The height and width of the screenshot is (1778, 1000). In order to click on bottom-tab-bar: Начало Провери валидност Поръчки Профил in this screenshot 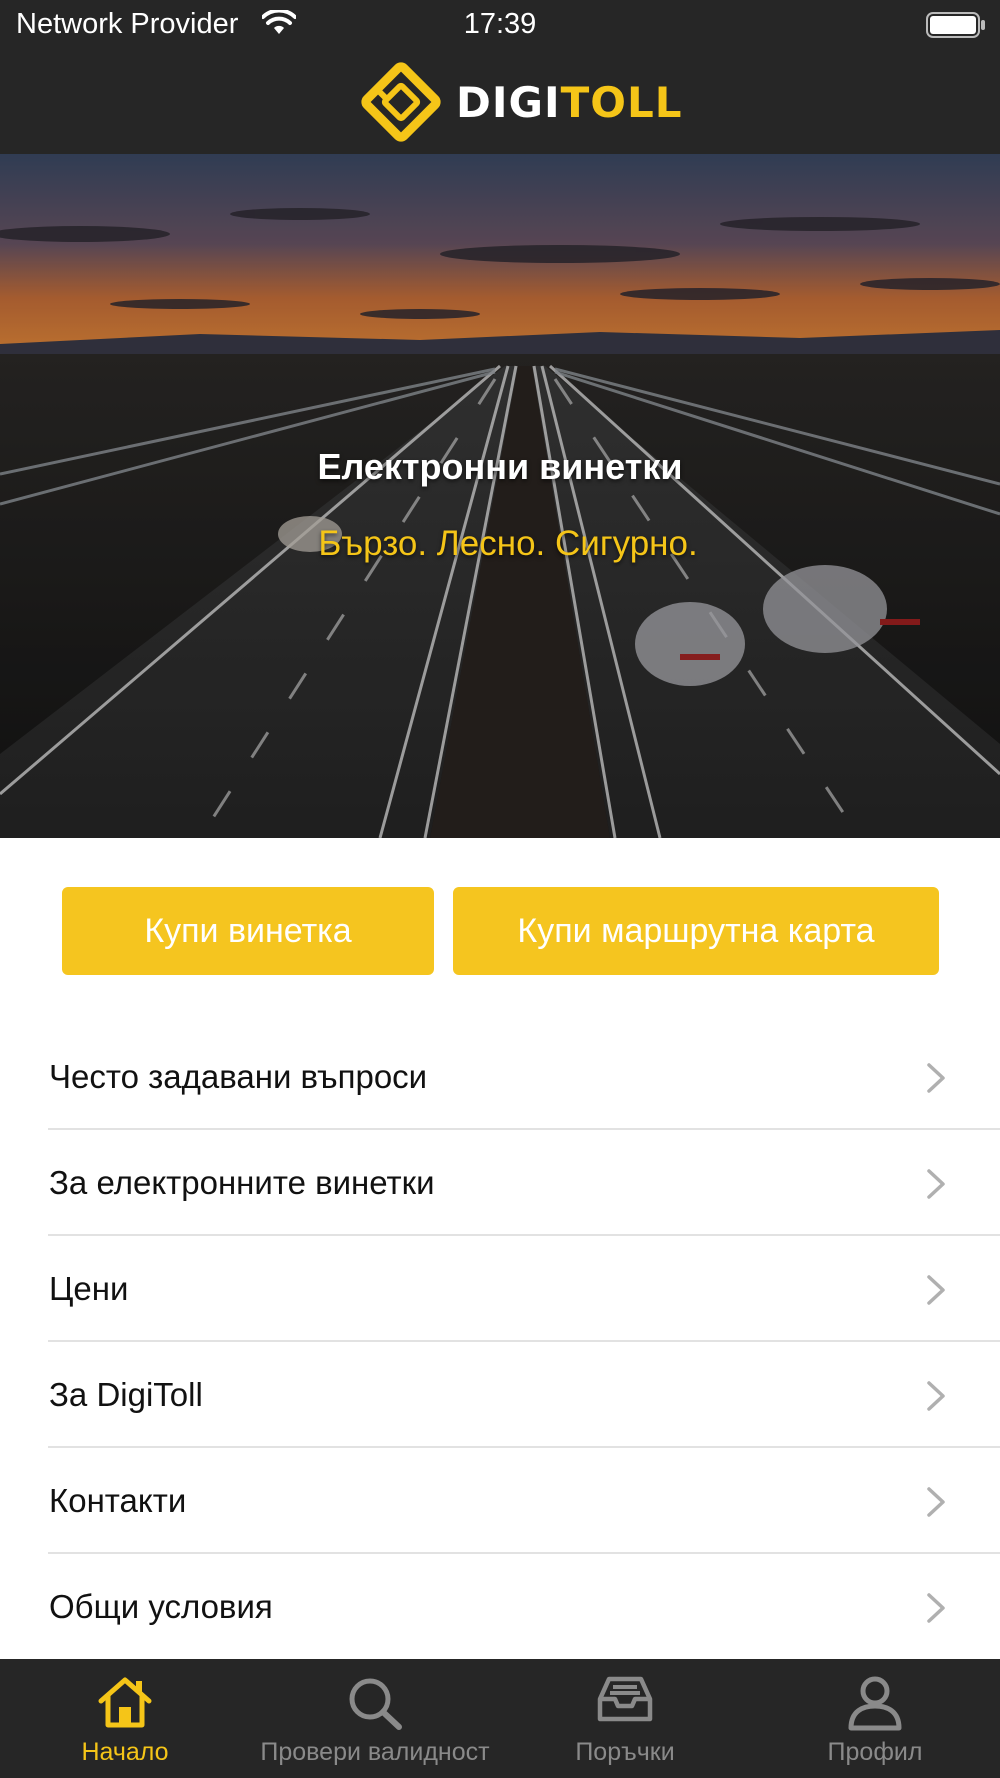, I will do `click(500, 1718)`.